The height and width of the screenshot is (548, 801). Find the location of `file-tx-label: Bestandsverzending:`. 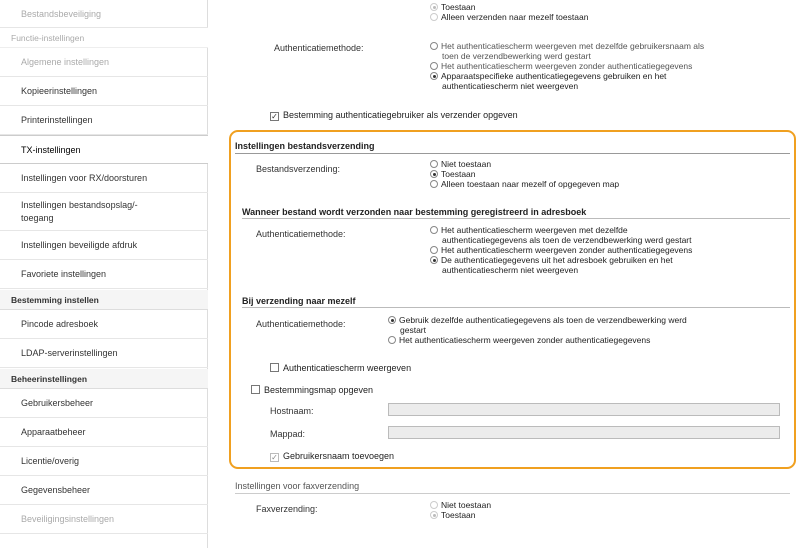

file-tx-label: Bestandsverzending: is located at coordinates (298, 169).